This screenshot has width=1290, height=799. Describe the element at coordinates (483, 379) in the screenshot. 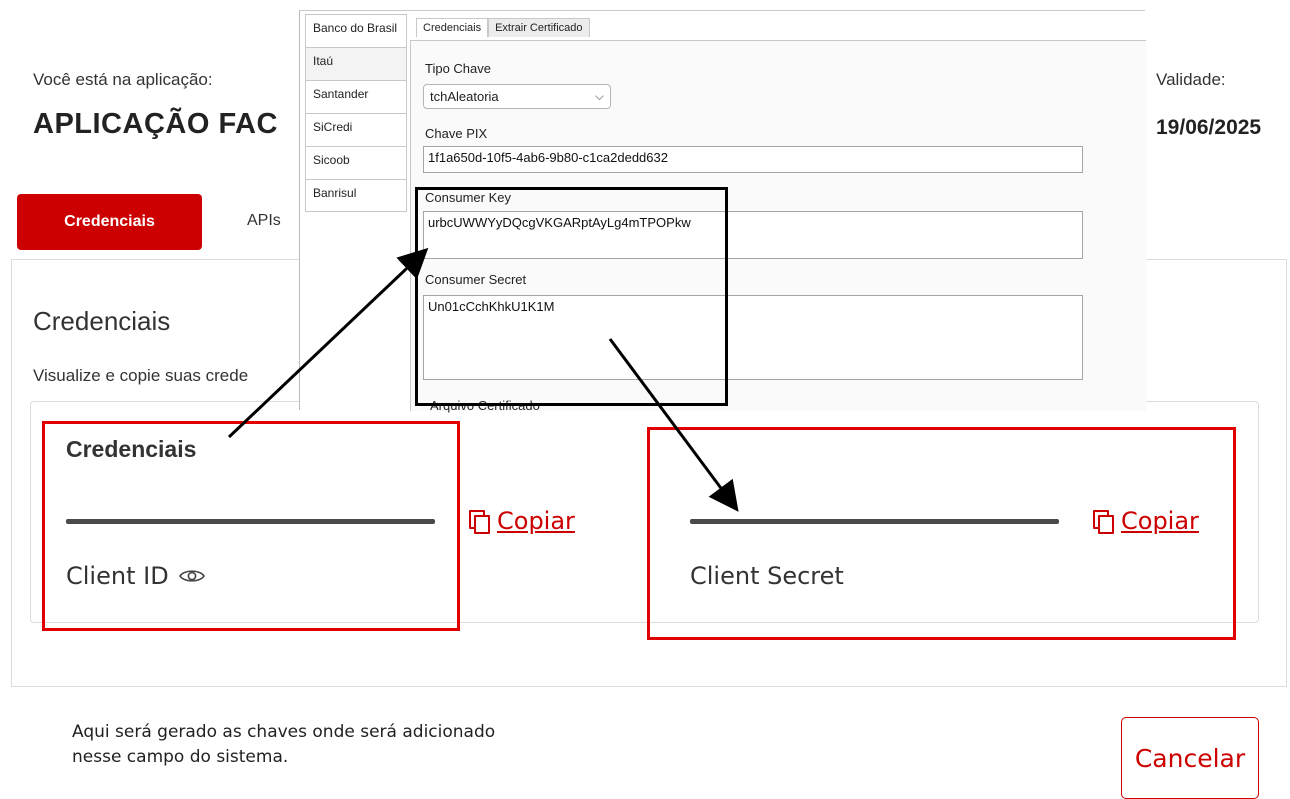

I see `annotation-arrows` at that location.